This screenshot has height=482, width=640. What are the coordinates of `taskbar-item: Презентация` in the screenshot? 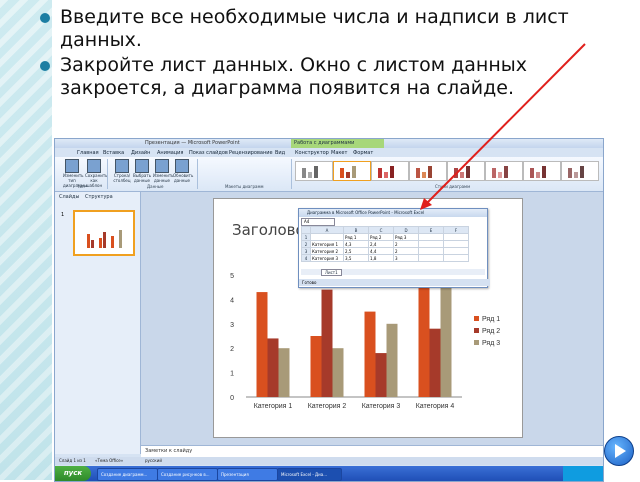 It's located at (247, 474).